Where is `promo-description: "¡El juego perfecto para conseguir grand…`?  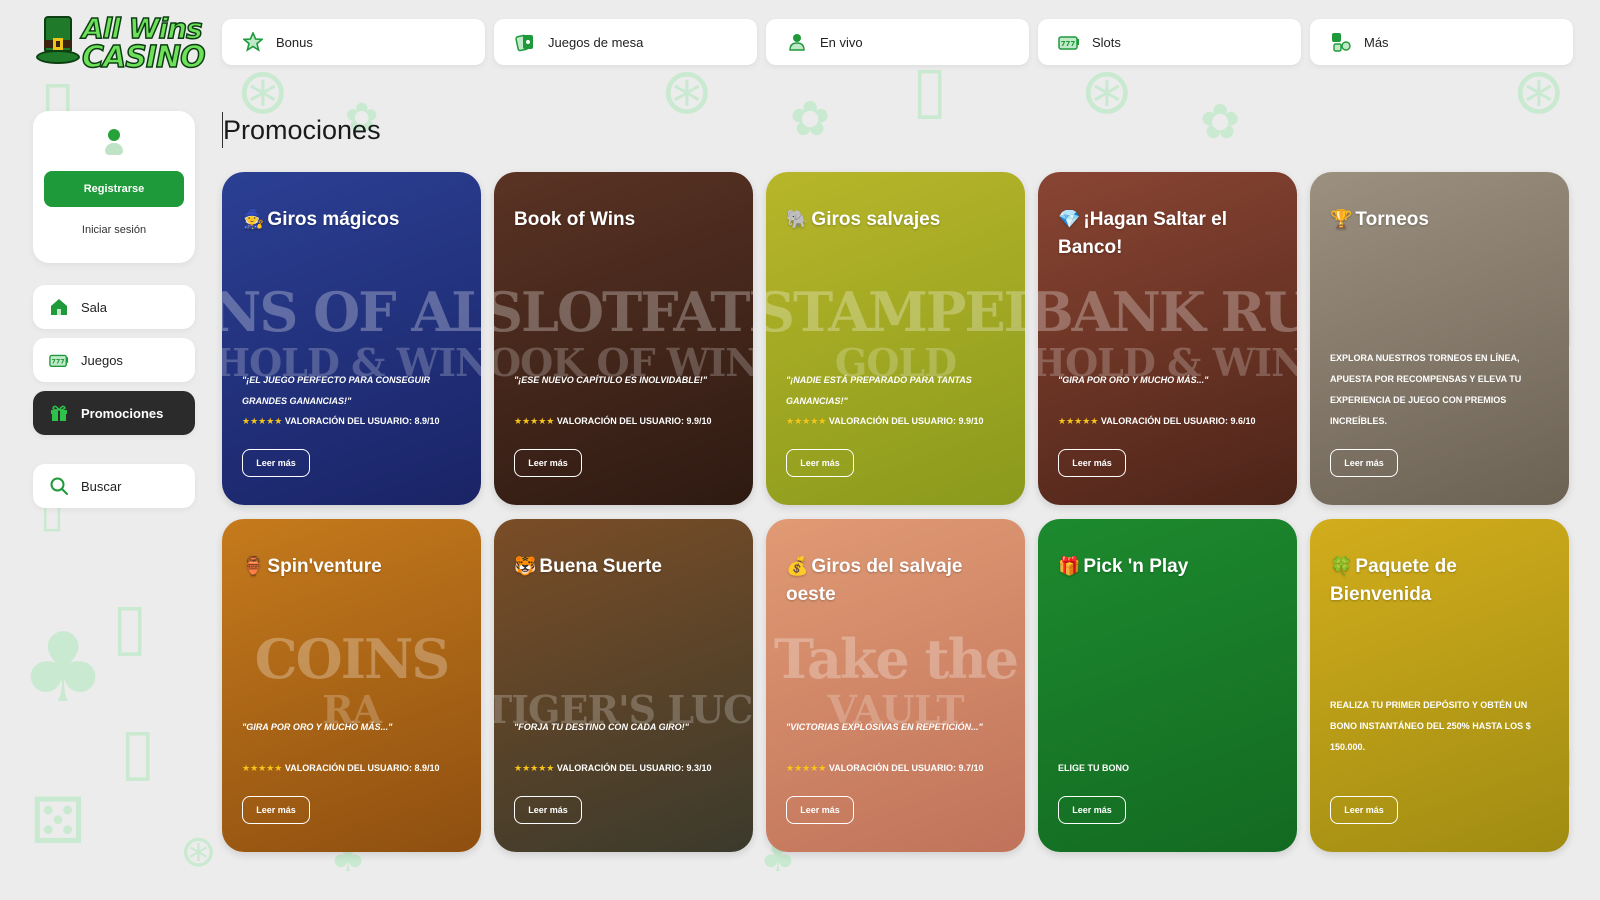 promo-description: "¡El juego perfecto para conseguir grand… is located at coordinates (336, 390).